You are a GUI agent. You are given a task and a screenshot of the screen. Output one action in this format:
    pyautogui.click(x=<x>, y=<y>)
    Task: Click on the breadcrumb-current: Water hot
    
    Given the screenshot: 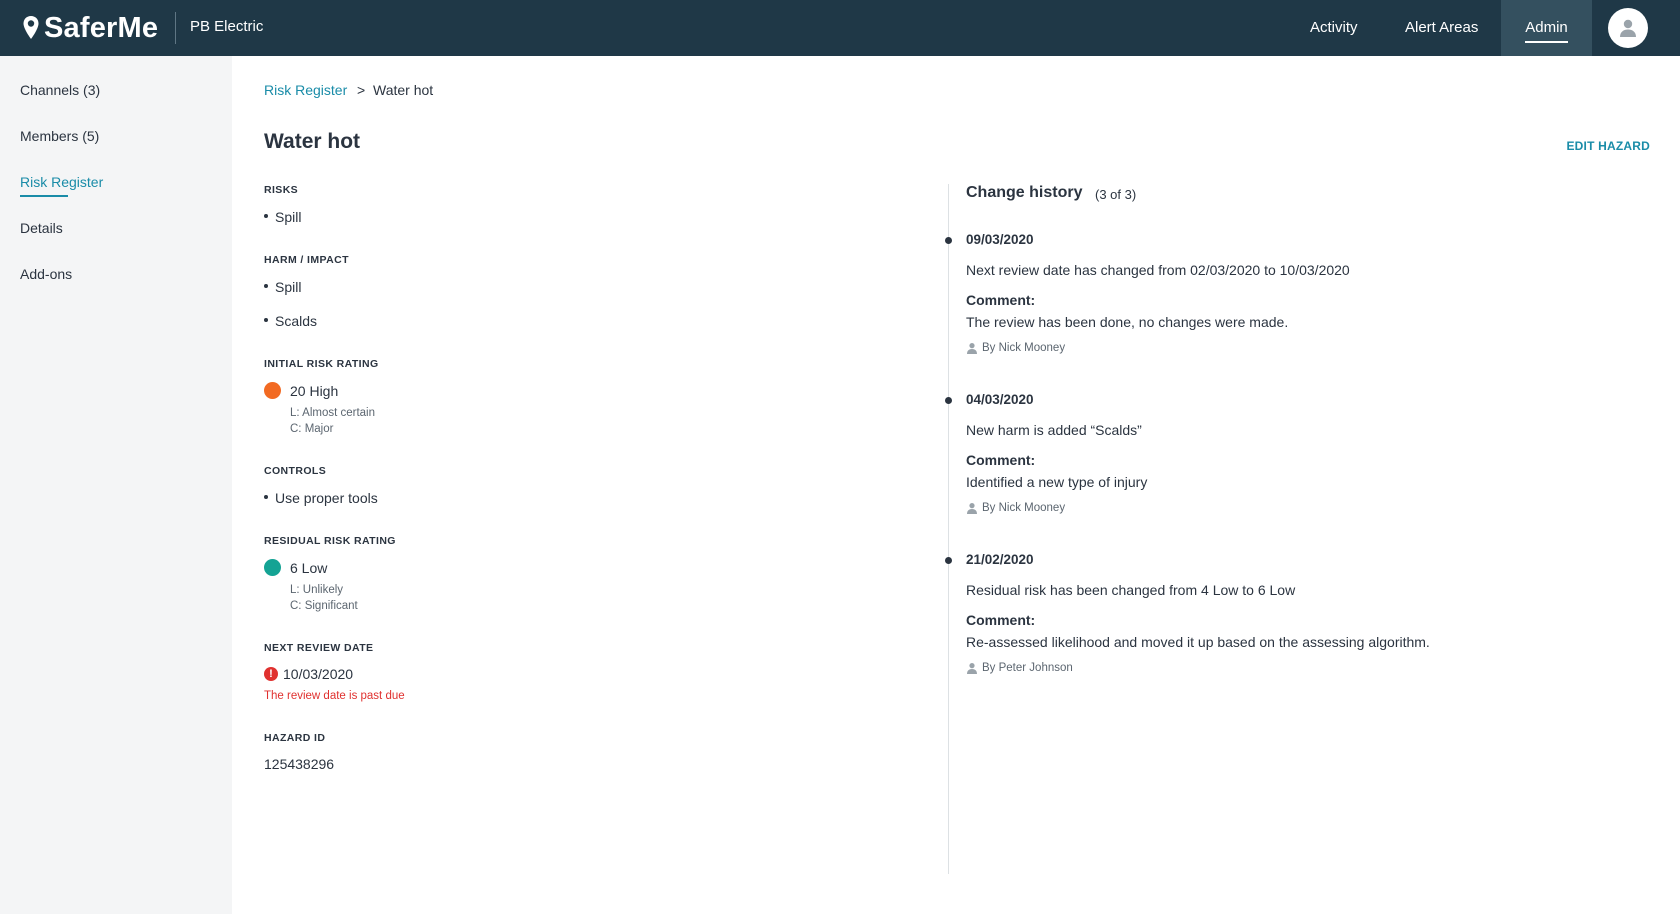 What is the action you would take?
    pyautogui.click(x=403, y=90)
    